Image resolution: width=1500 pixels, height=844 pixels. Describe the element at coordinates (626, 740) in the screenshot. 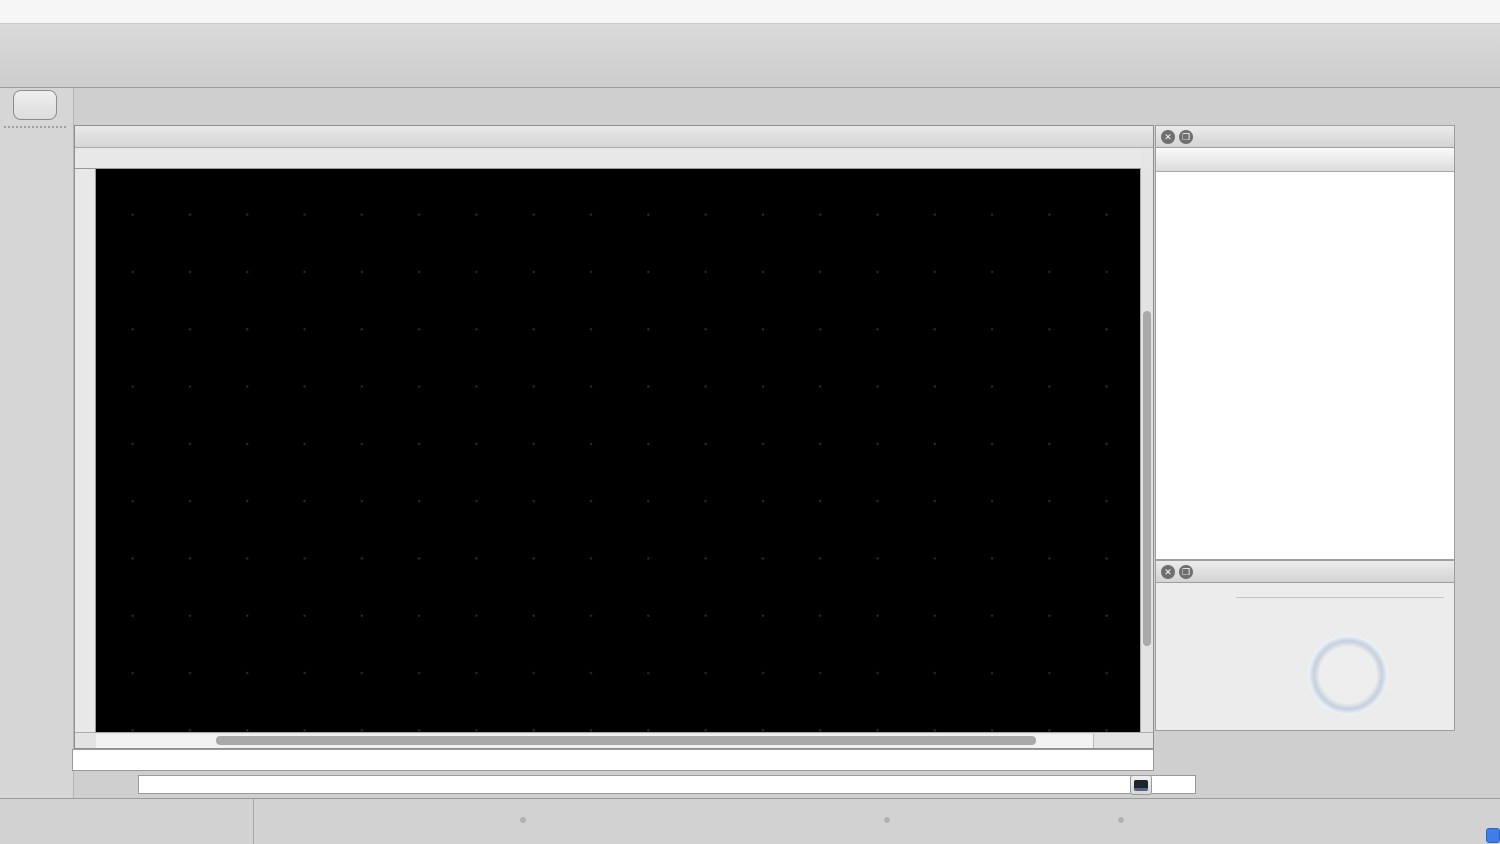

I see `horizontal-scrollbar-thumb` at that location.